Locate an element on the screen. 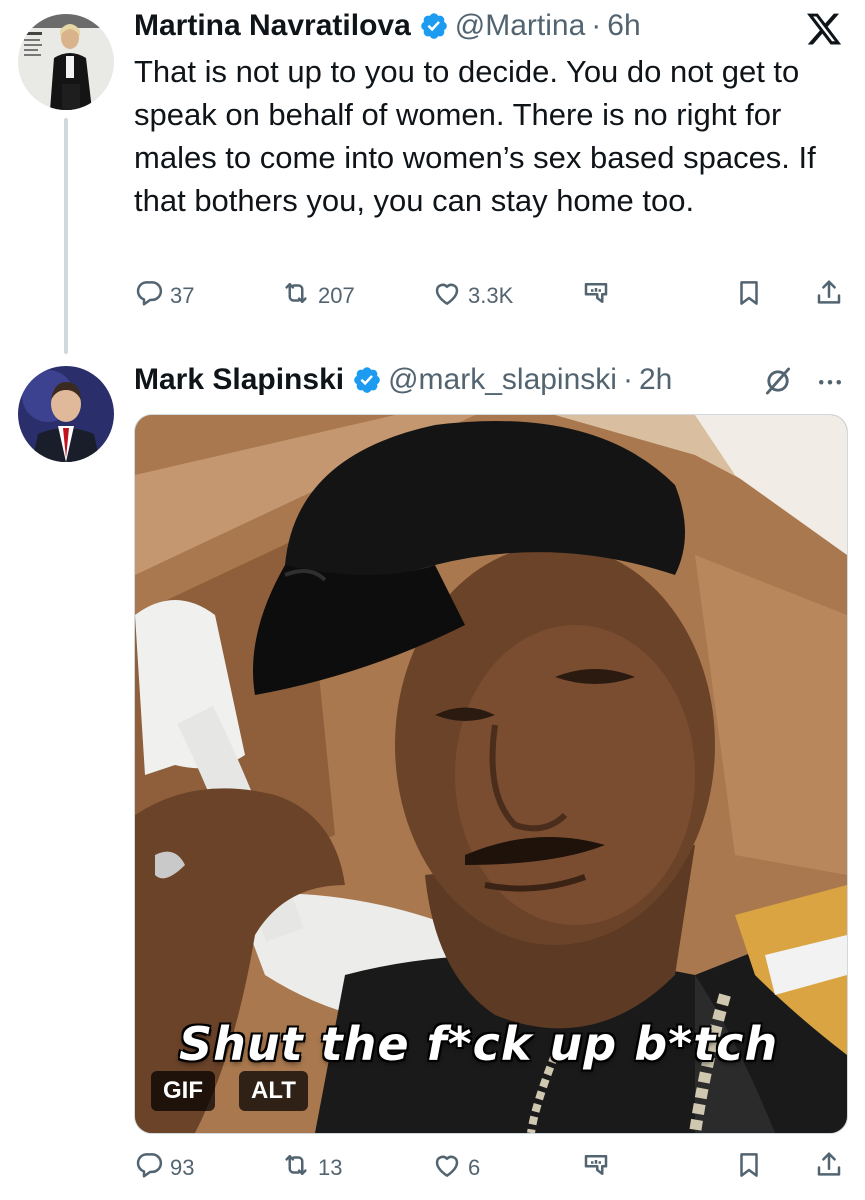 This screenshot has width=865, height=1200. retweet-button: 13 is located at coordinates (311, 1168).